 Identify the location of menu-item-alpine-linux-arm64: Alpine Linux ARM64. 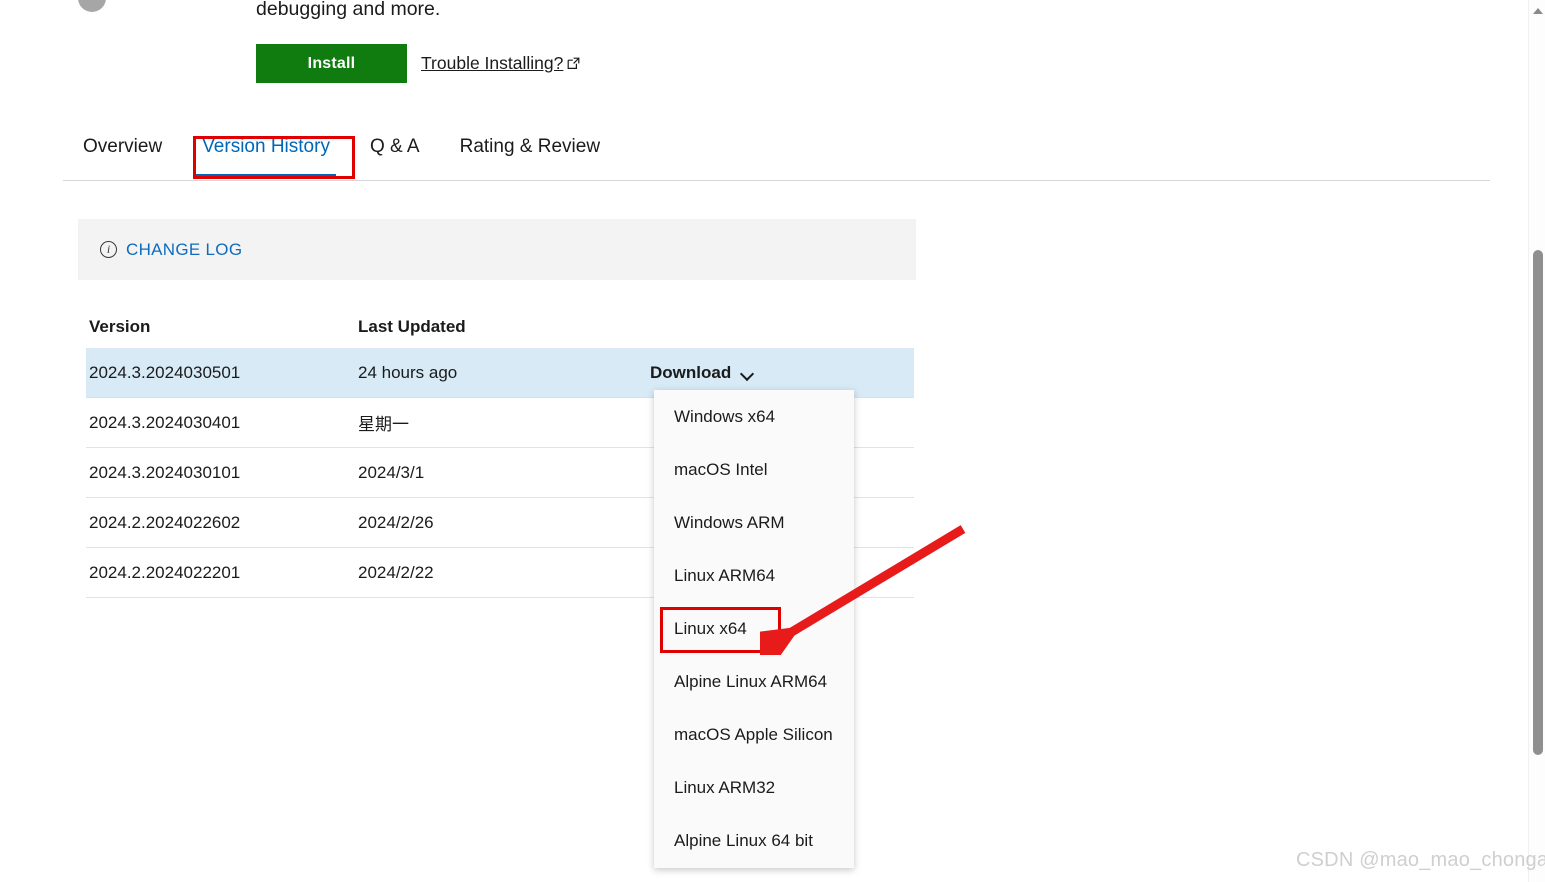
(754, 681).